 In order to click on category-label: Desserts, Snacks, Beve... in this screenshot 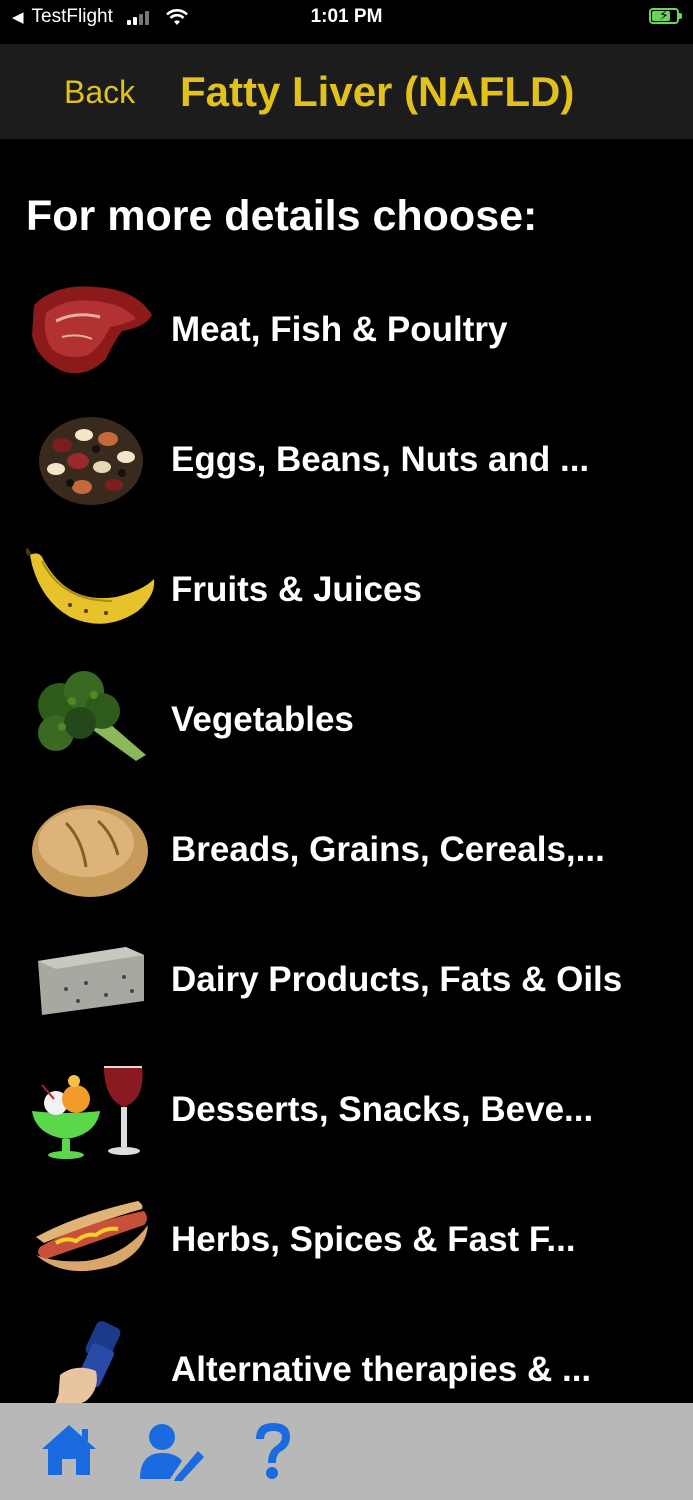, I will do `click(382, 1109)`.